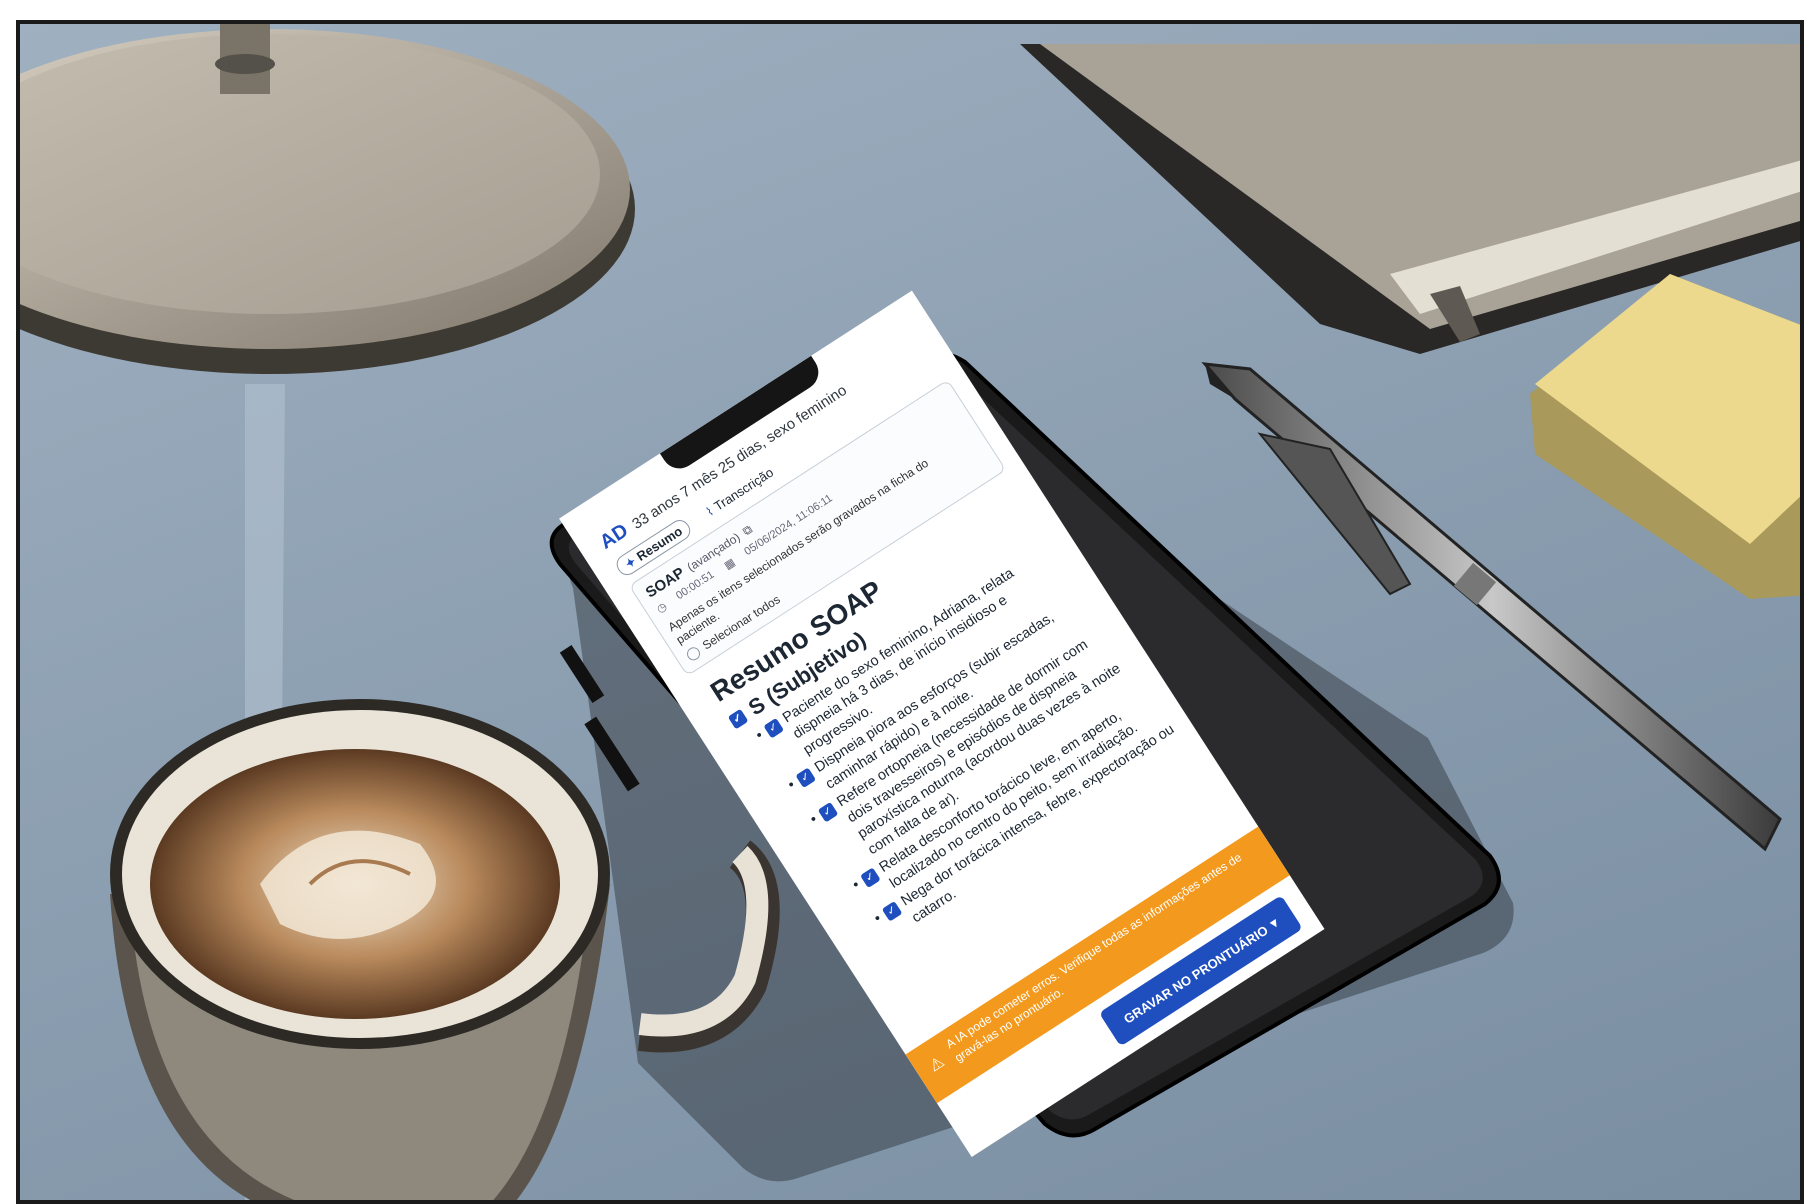  What do you see at coordinates (693, 653) in the screenshot?
I see `select-all-radio` at bounding box center [693, 653].